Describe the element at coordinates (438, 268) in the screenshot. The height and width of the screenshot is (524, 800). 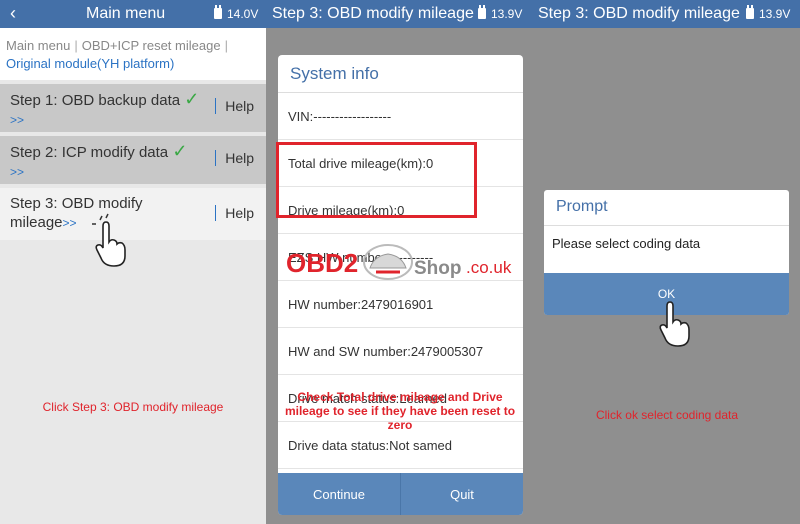
I see `watermark-shop: Shop` at that location.